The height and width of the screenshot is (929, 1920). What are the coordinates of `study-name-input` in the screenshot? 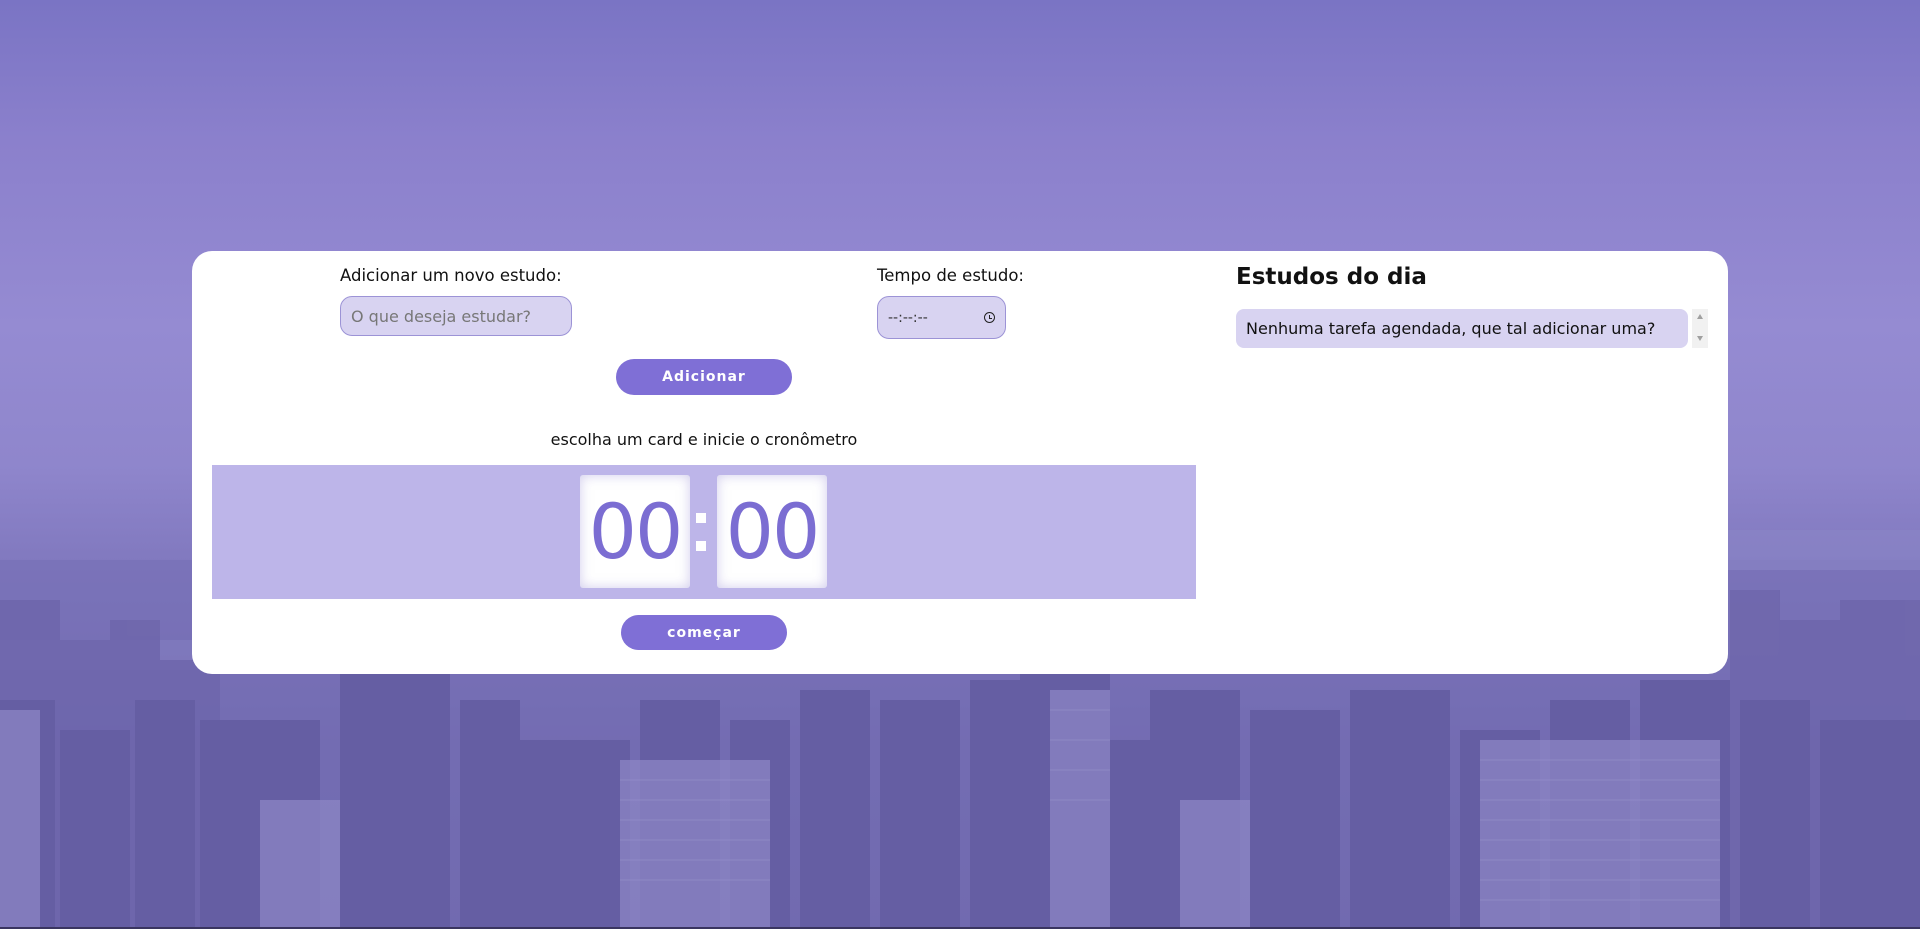 It's located at (456, 316).